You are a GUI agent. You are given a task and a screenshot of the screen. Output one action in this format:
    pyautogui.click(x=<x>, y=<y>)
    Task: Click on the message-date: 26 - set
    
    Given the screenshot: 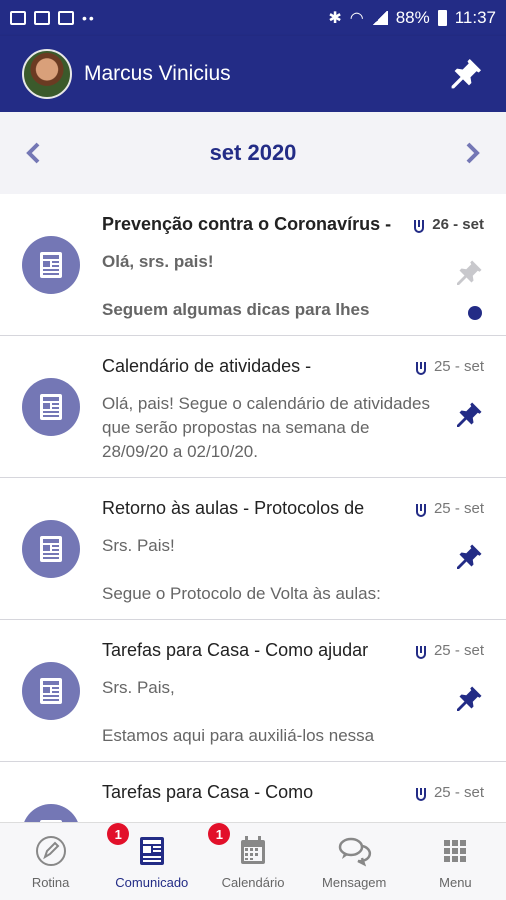 What is the action you would take?
    pyautogui.click(x=448, y=224)
    